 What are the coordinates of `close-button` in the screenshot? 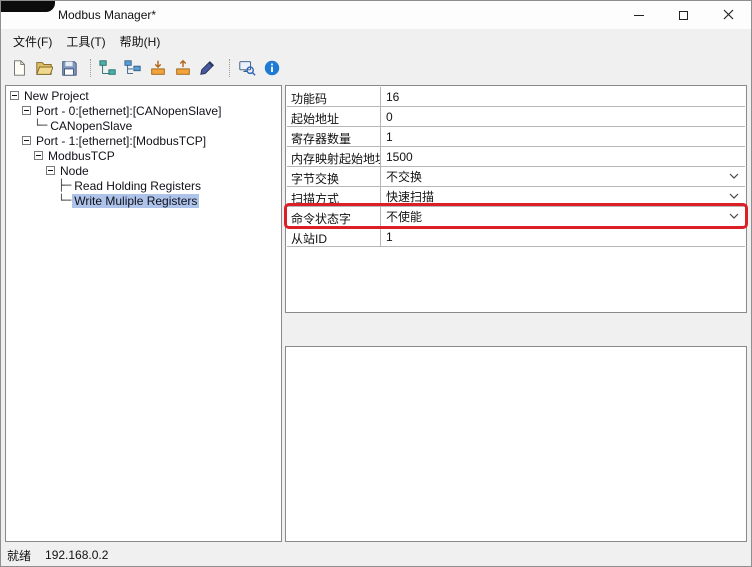 It's located at (728, 15).